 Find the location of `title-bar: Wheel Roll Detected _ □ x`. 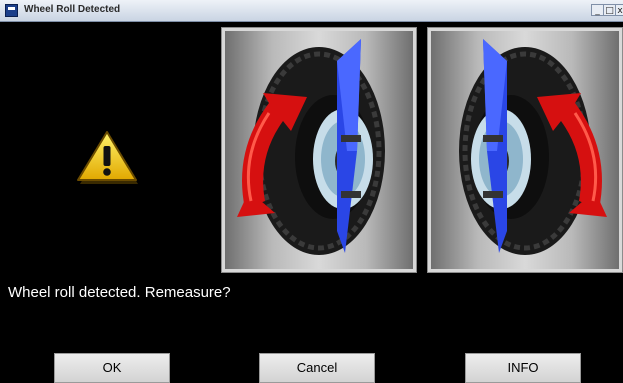

title-bar: Wheel Roll Detected _ □ x is located at coordinates (311, 11).